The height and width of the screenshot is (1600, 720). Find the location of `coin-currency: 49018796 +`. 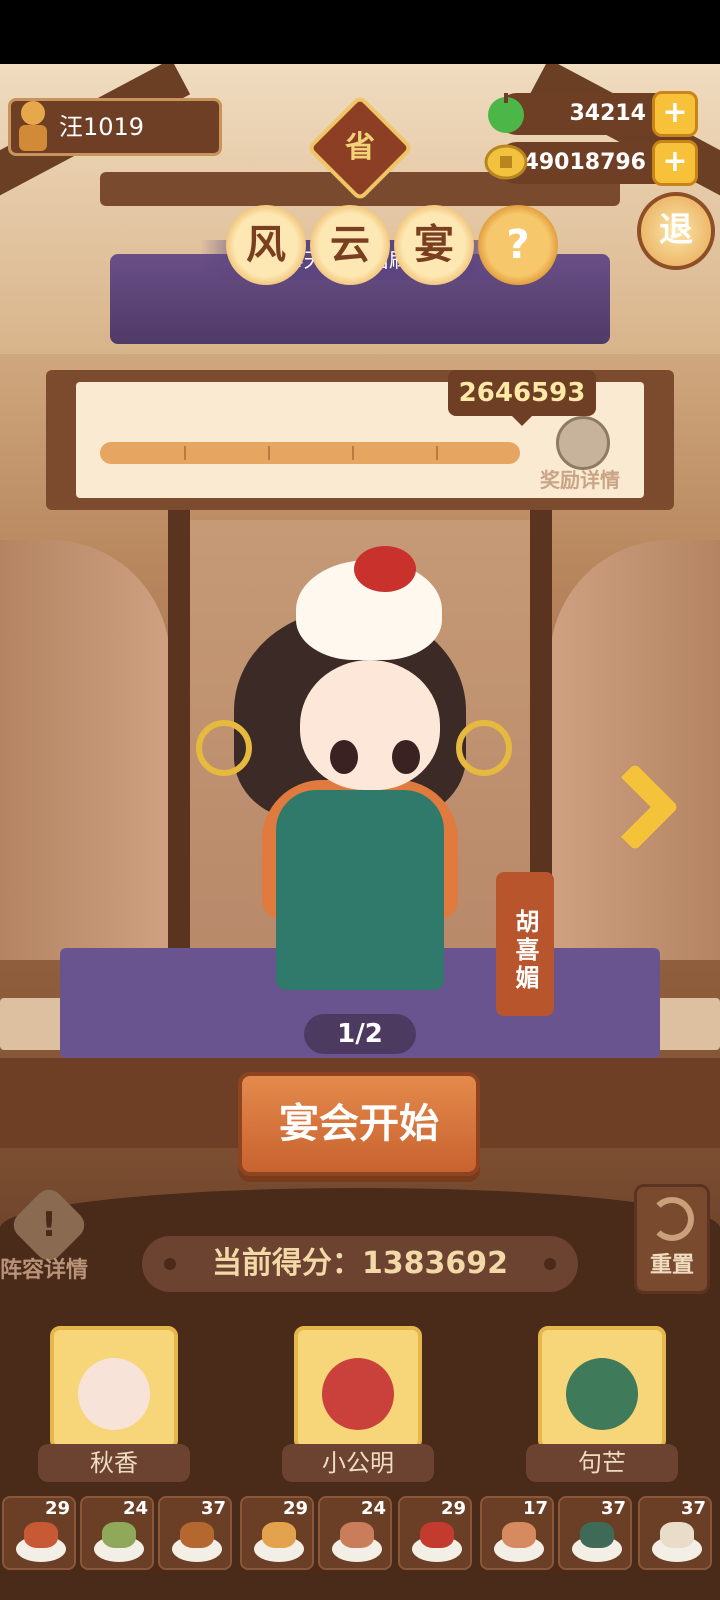

coin-currency: 49018796 + is located at coordinates (591, 163).